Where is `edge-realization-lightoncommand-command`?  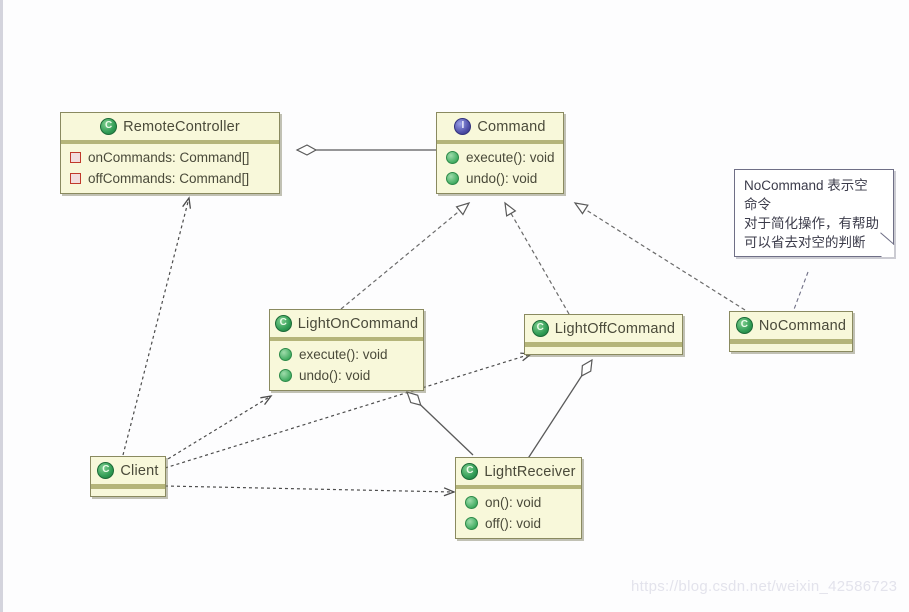 edge-realization-lightoncommand-command is located at coordinates (405, 256).